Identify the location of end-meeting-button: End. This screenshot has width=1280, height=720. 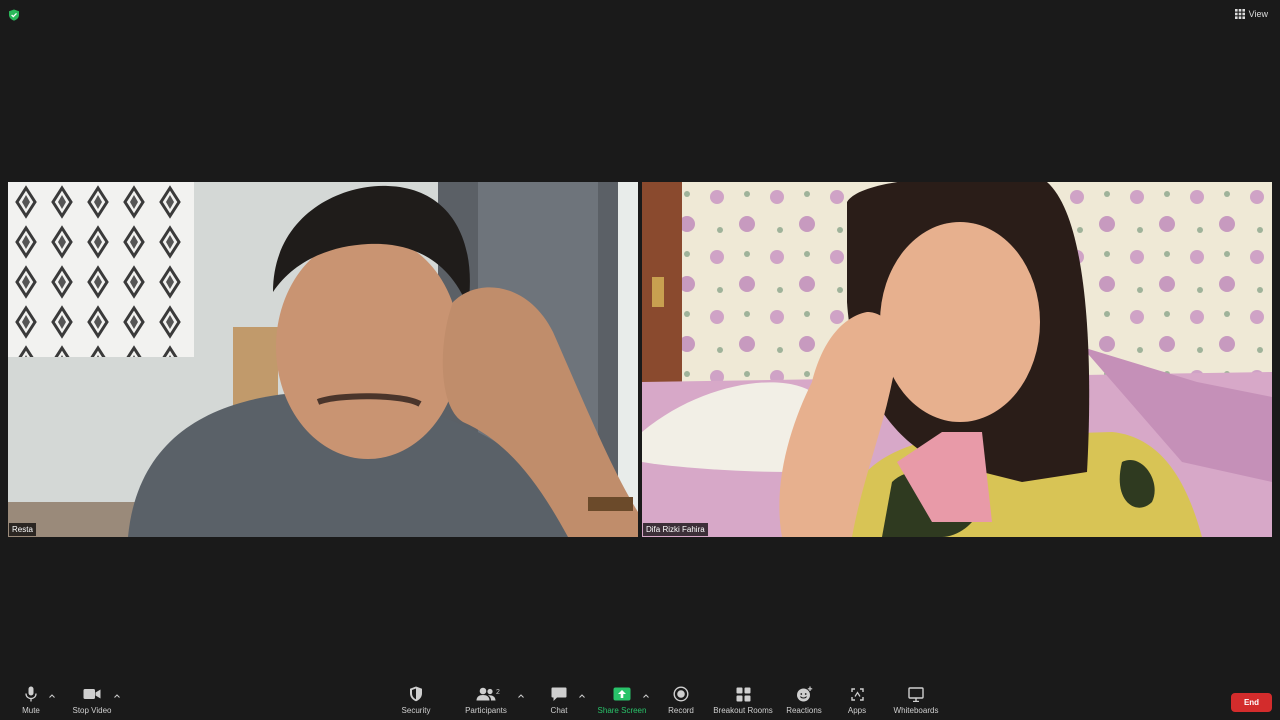
(1251, 702).